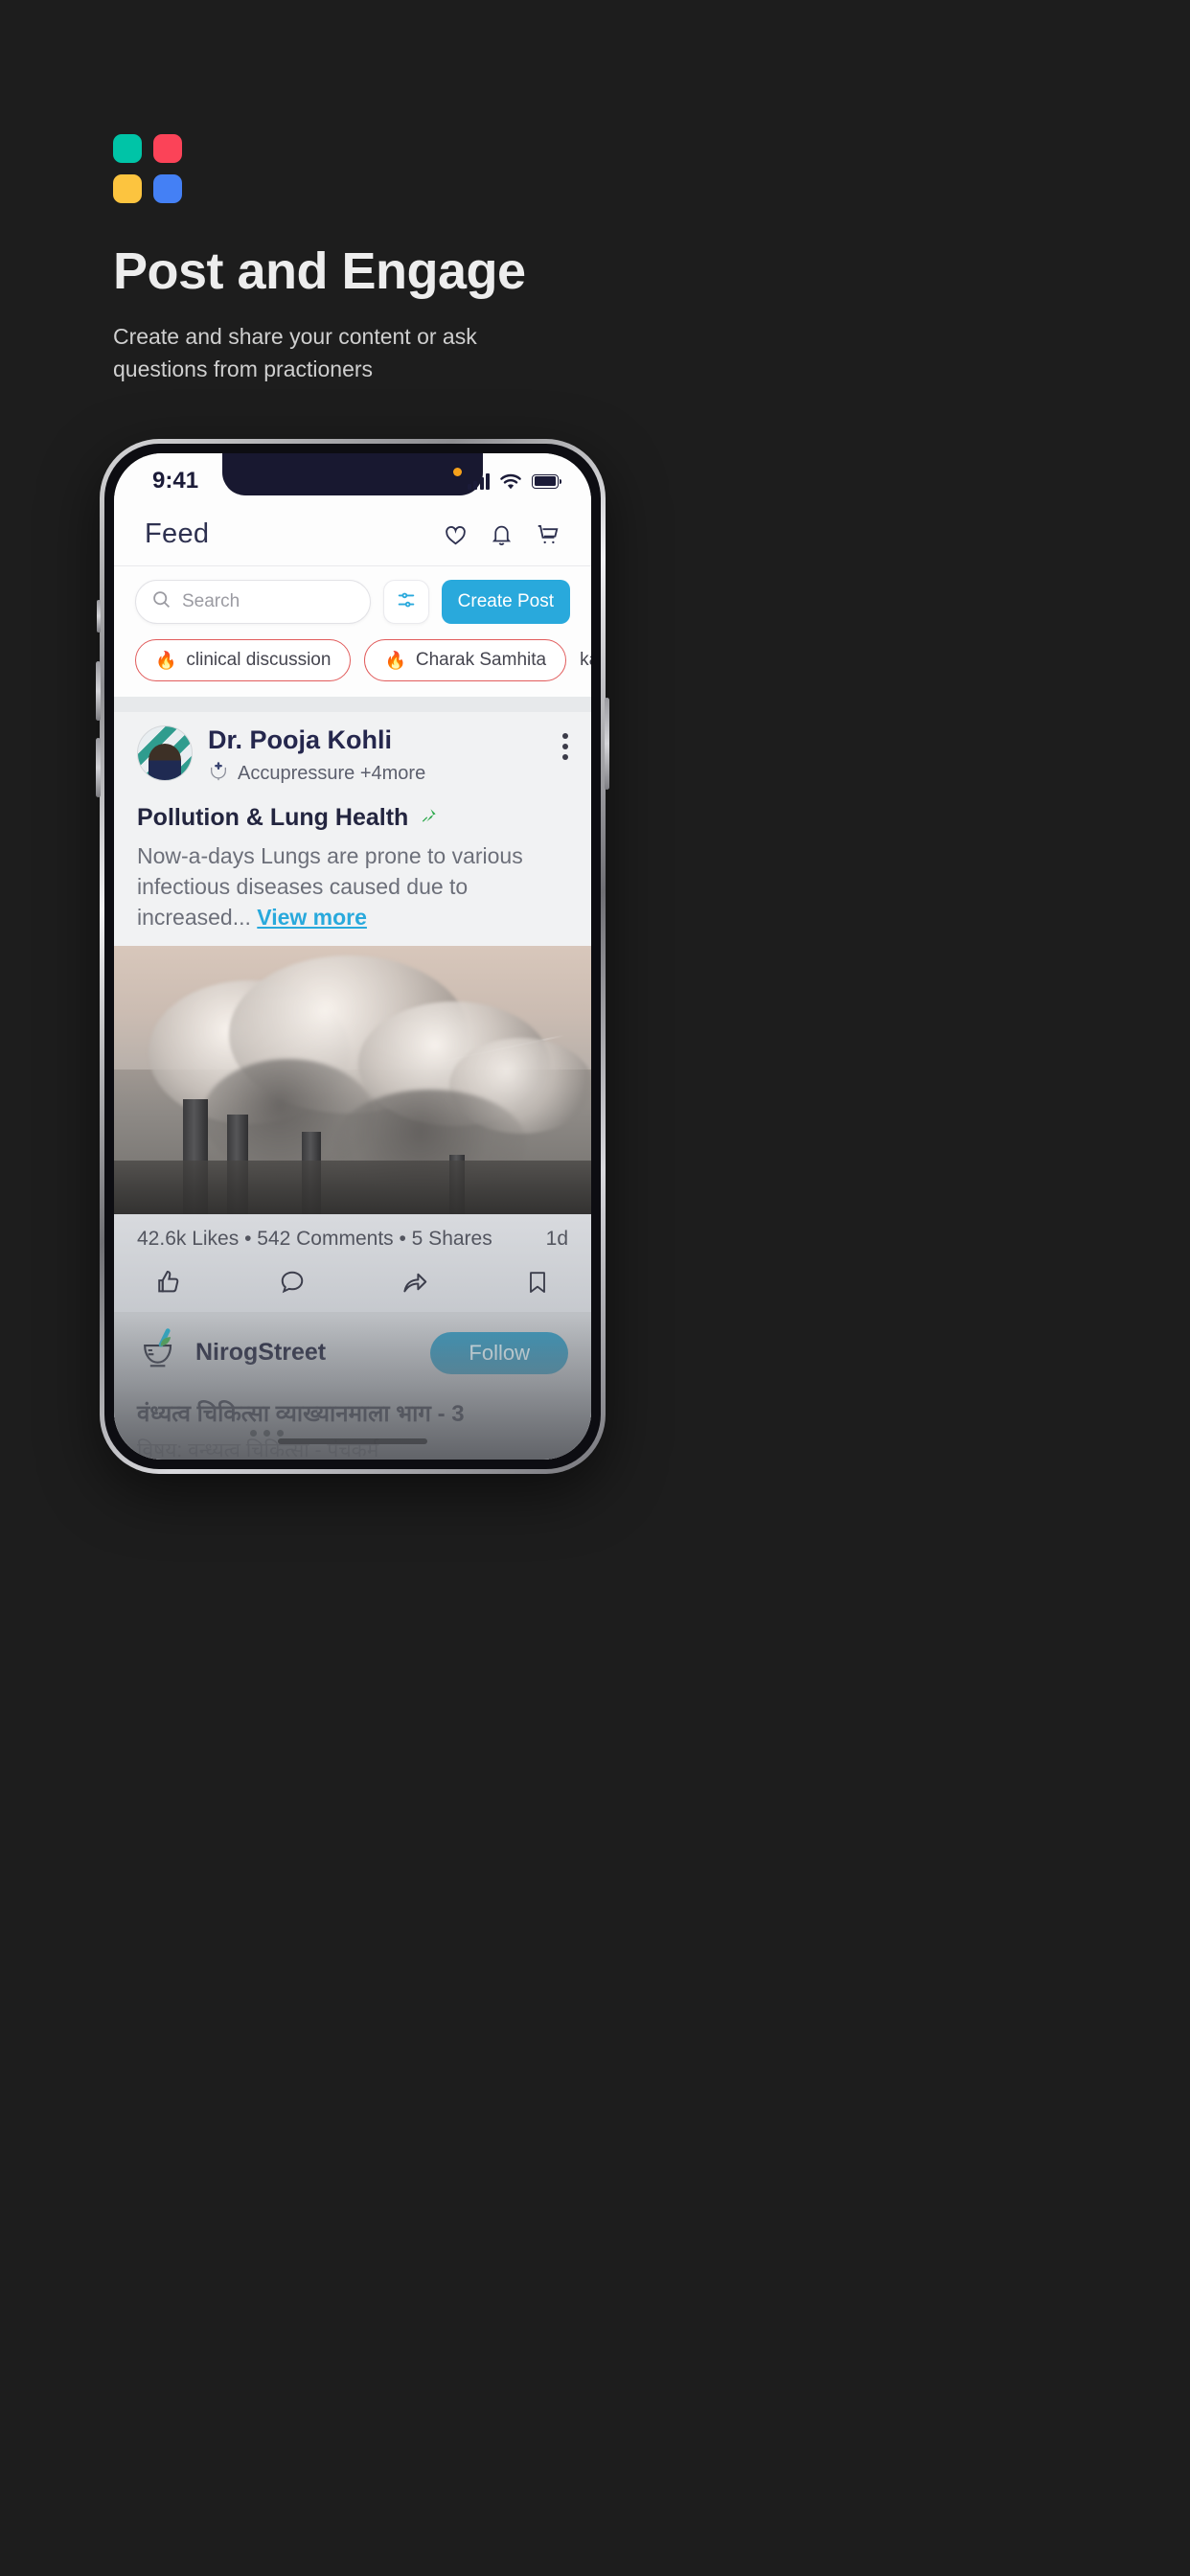 The height and width of the screenshot is (2576, 1190). I want to click on second-post-header: NirogStreet Follow, so click(352, 1352).